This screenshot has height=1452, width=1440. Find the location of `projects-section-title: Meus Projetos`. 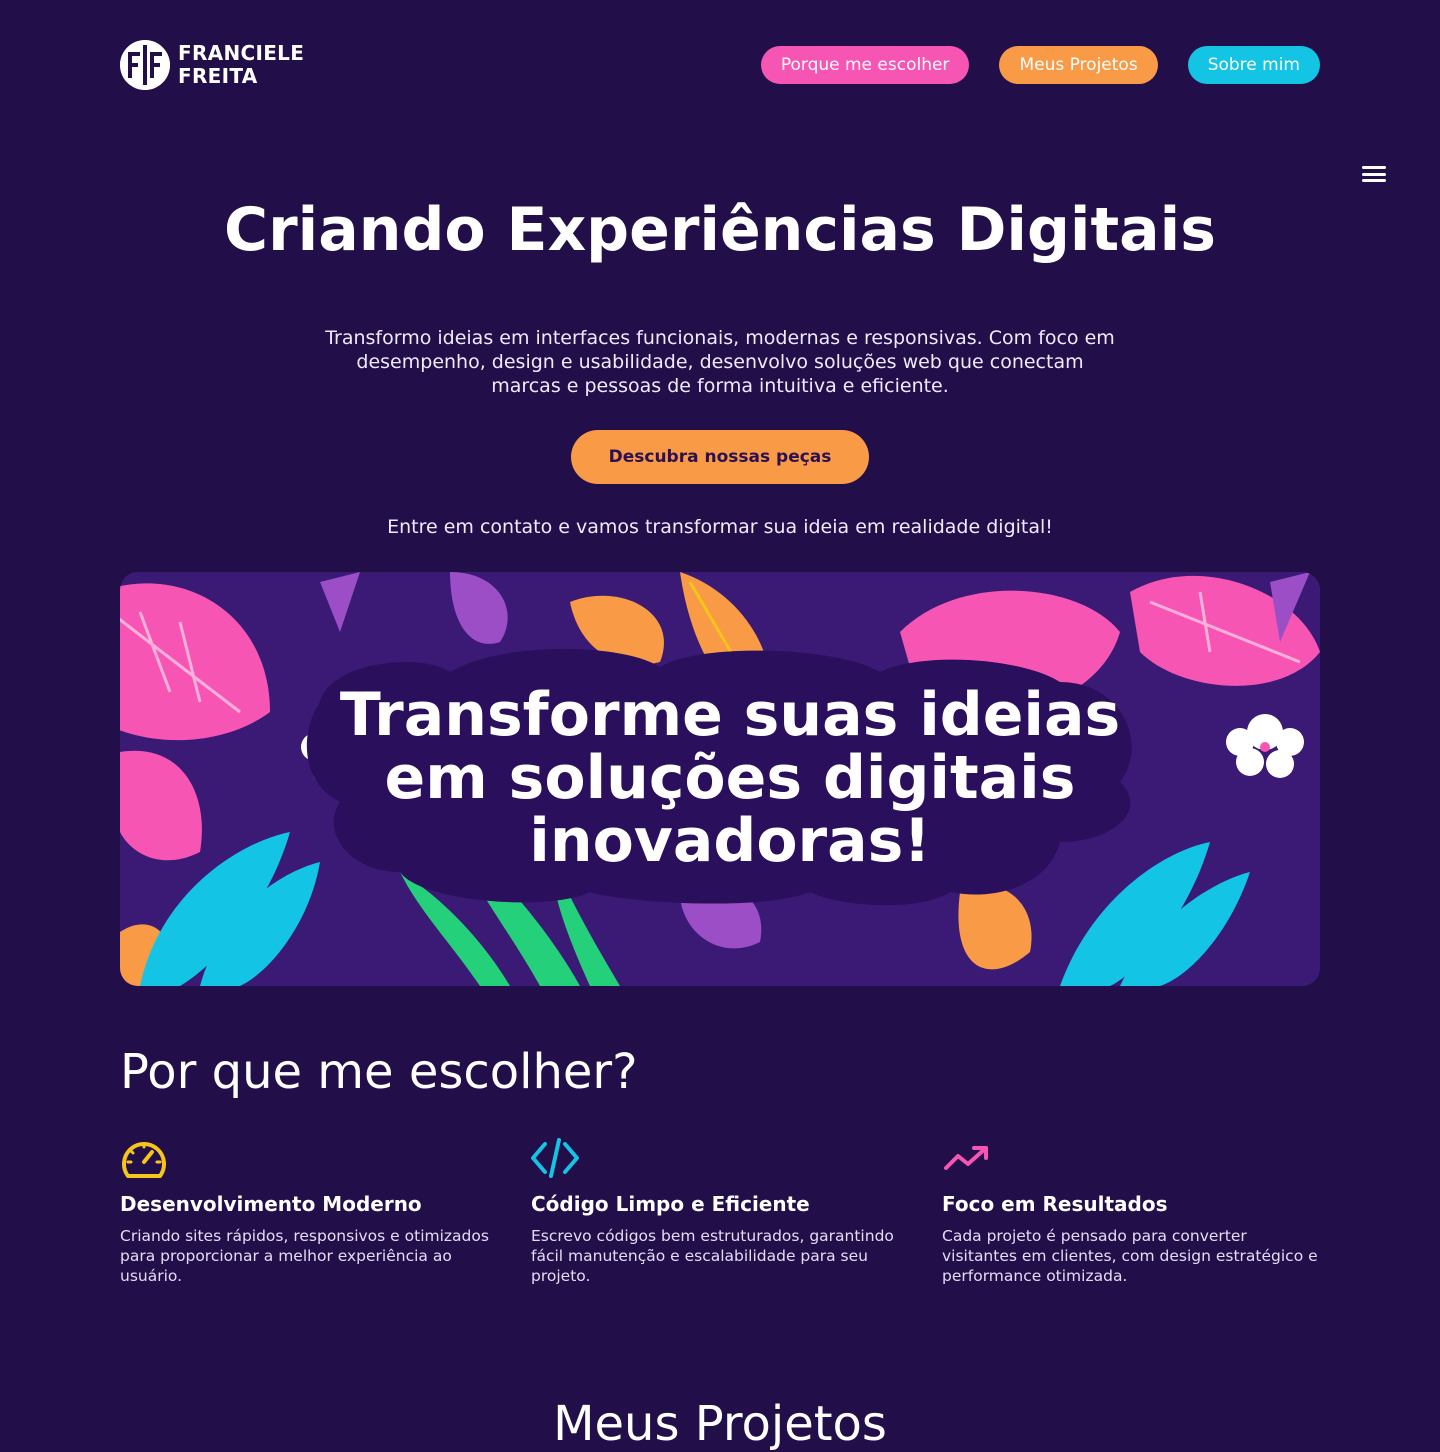

projects-section-title: Meus Projetos is located at coordinates (720, 1424).